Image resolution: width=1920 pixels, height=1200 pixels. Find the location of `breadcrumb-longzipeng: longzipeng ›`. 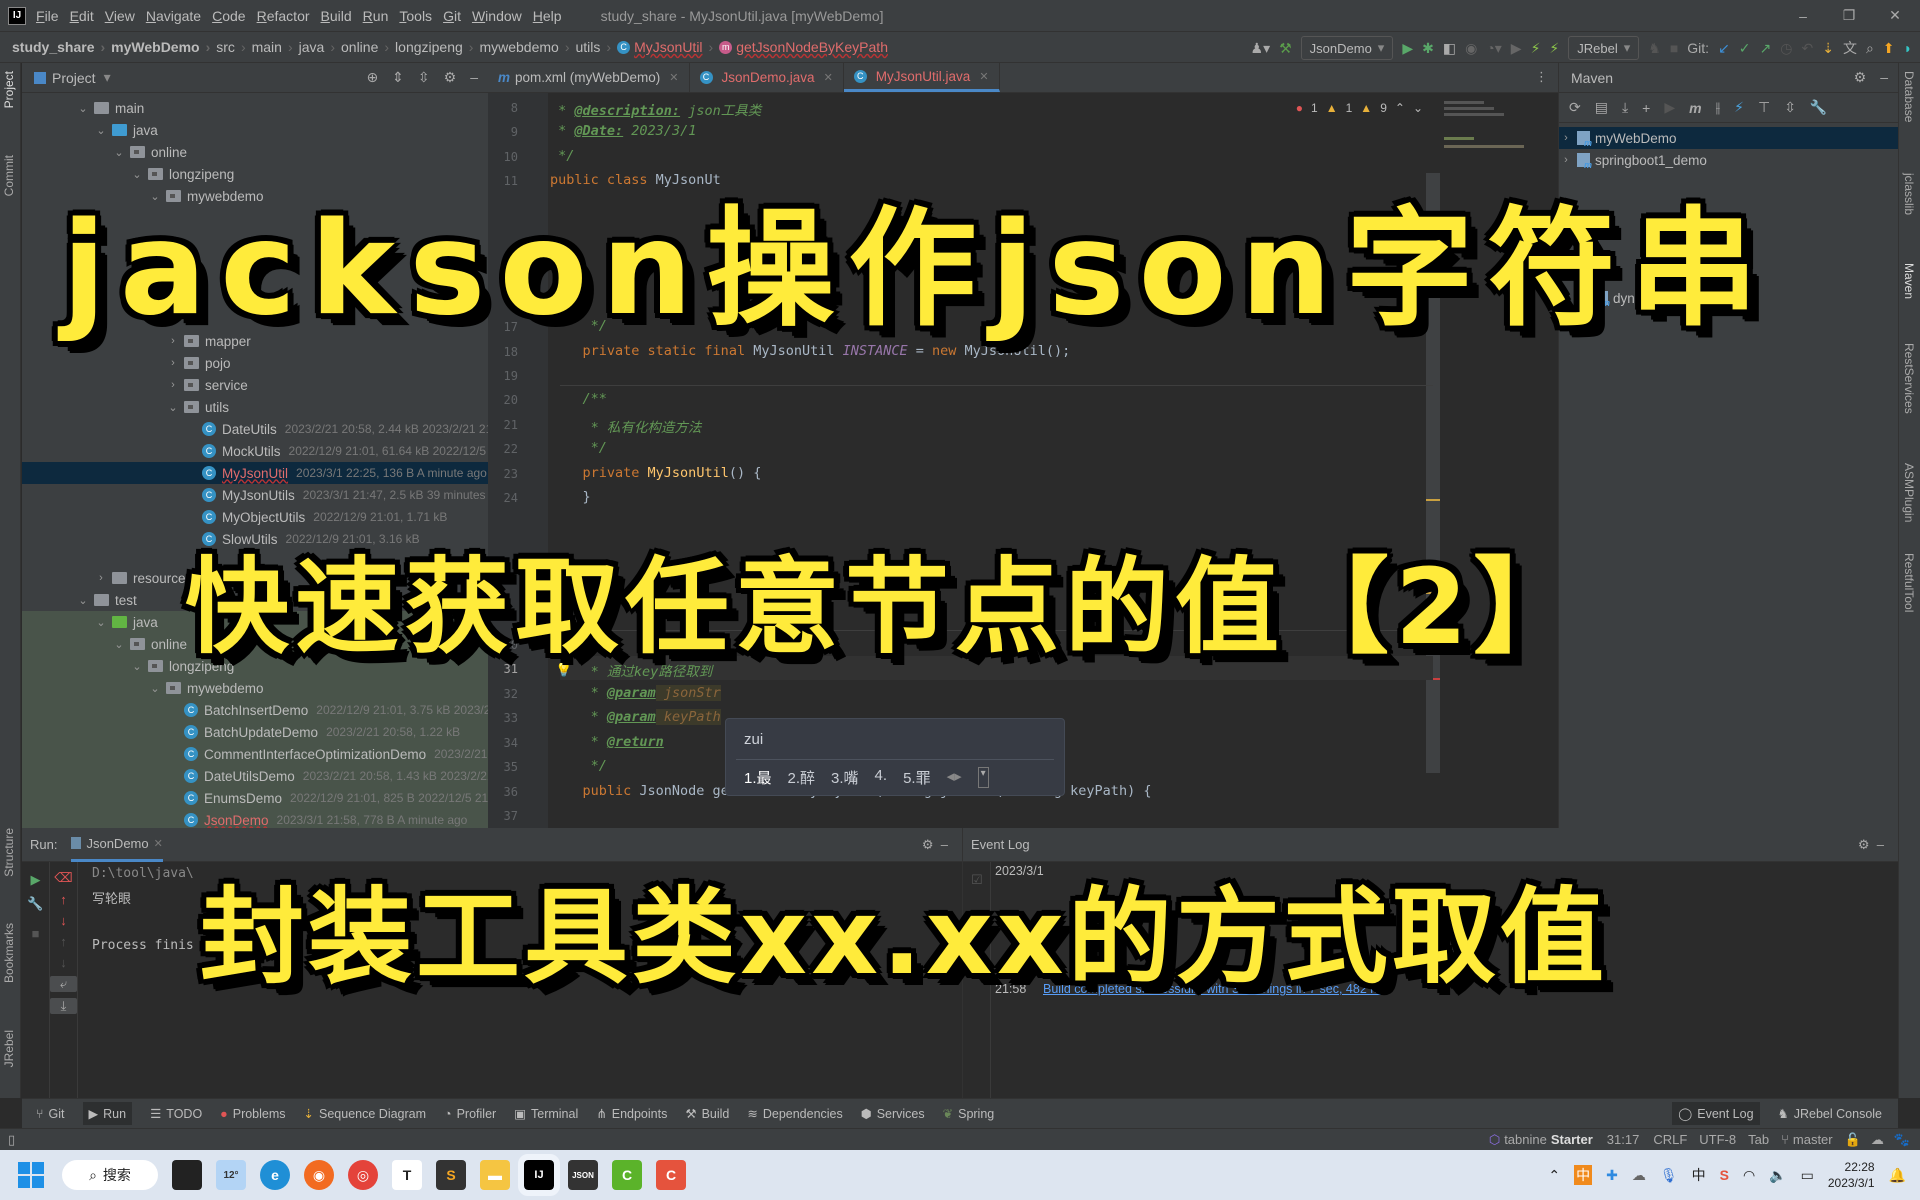

breadcrumb-longzipeng: longzipeng › is located at coordinates (437, 47).